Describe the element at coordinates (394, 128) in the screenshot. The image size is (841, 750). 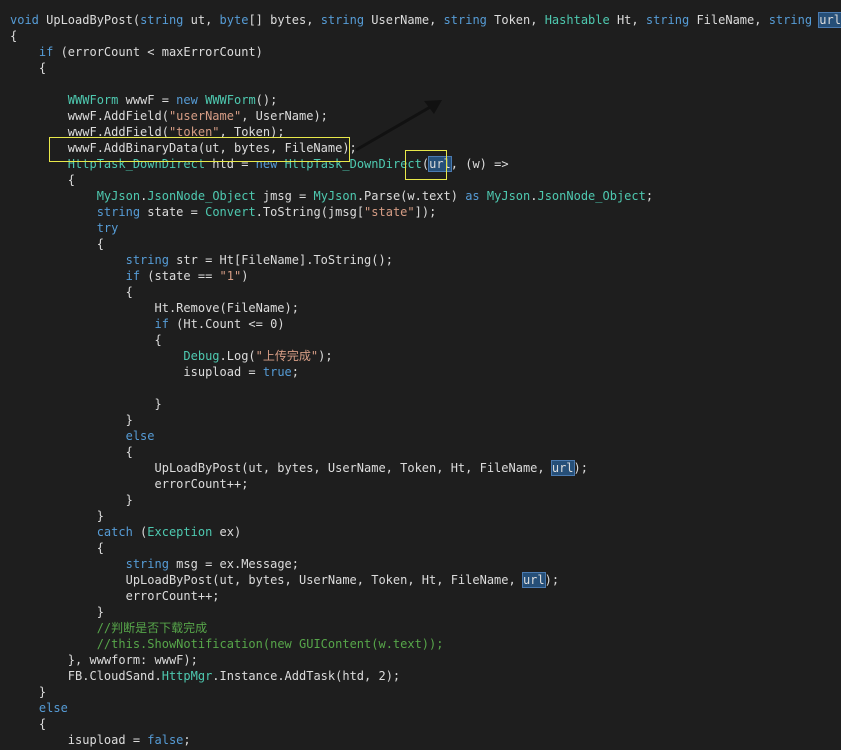
I see `arrow-shaft` at that location.